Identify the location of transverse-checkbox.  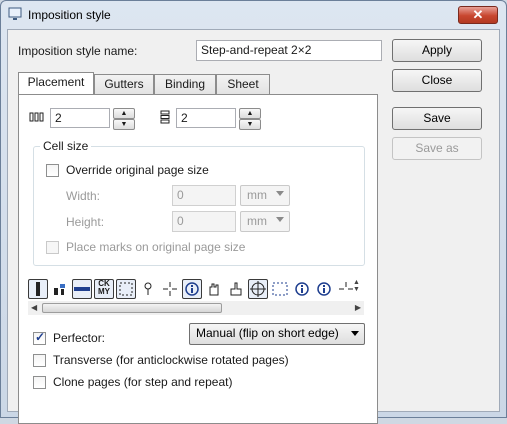
(39, 360).